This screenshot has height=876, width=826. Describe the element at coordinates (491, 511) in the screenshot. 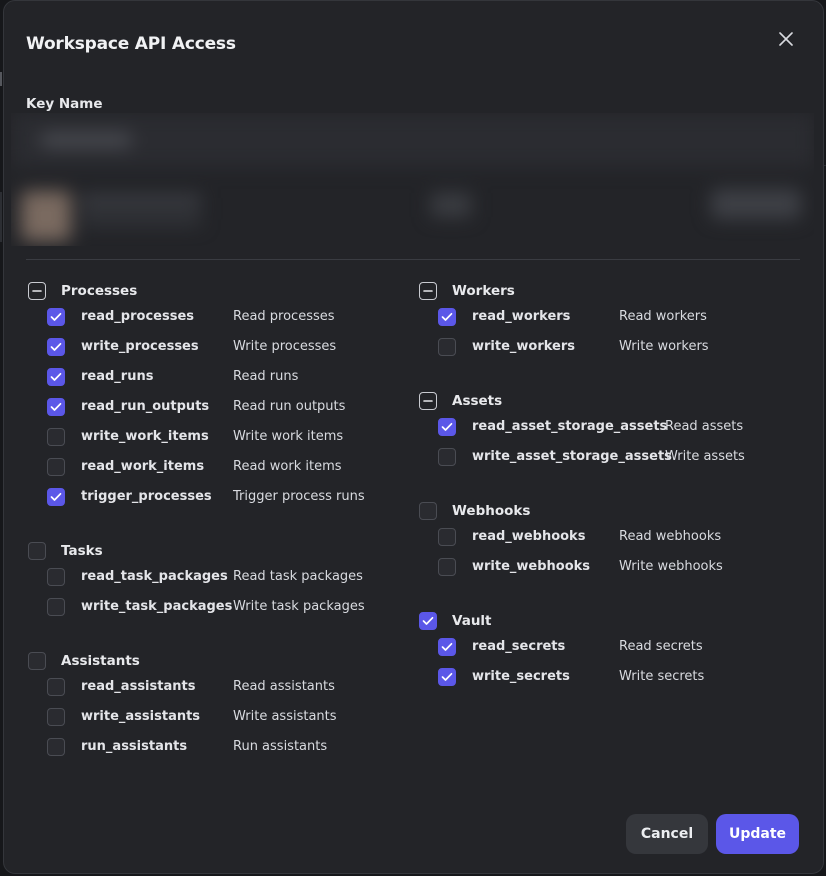

I see `group-label-webhooks: Webhooks` at that location.